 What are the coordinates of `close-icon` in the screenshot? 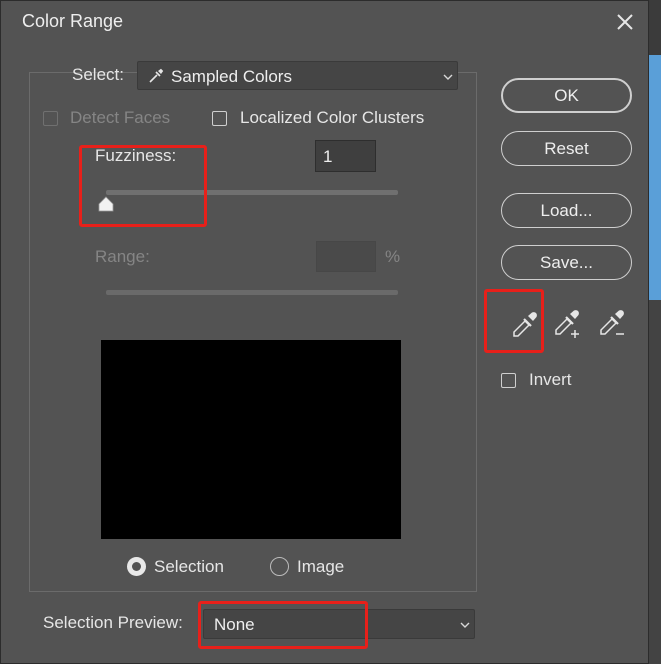 It's located at (625, 22).